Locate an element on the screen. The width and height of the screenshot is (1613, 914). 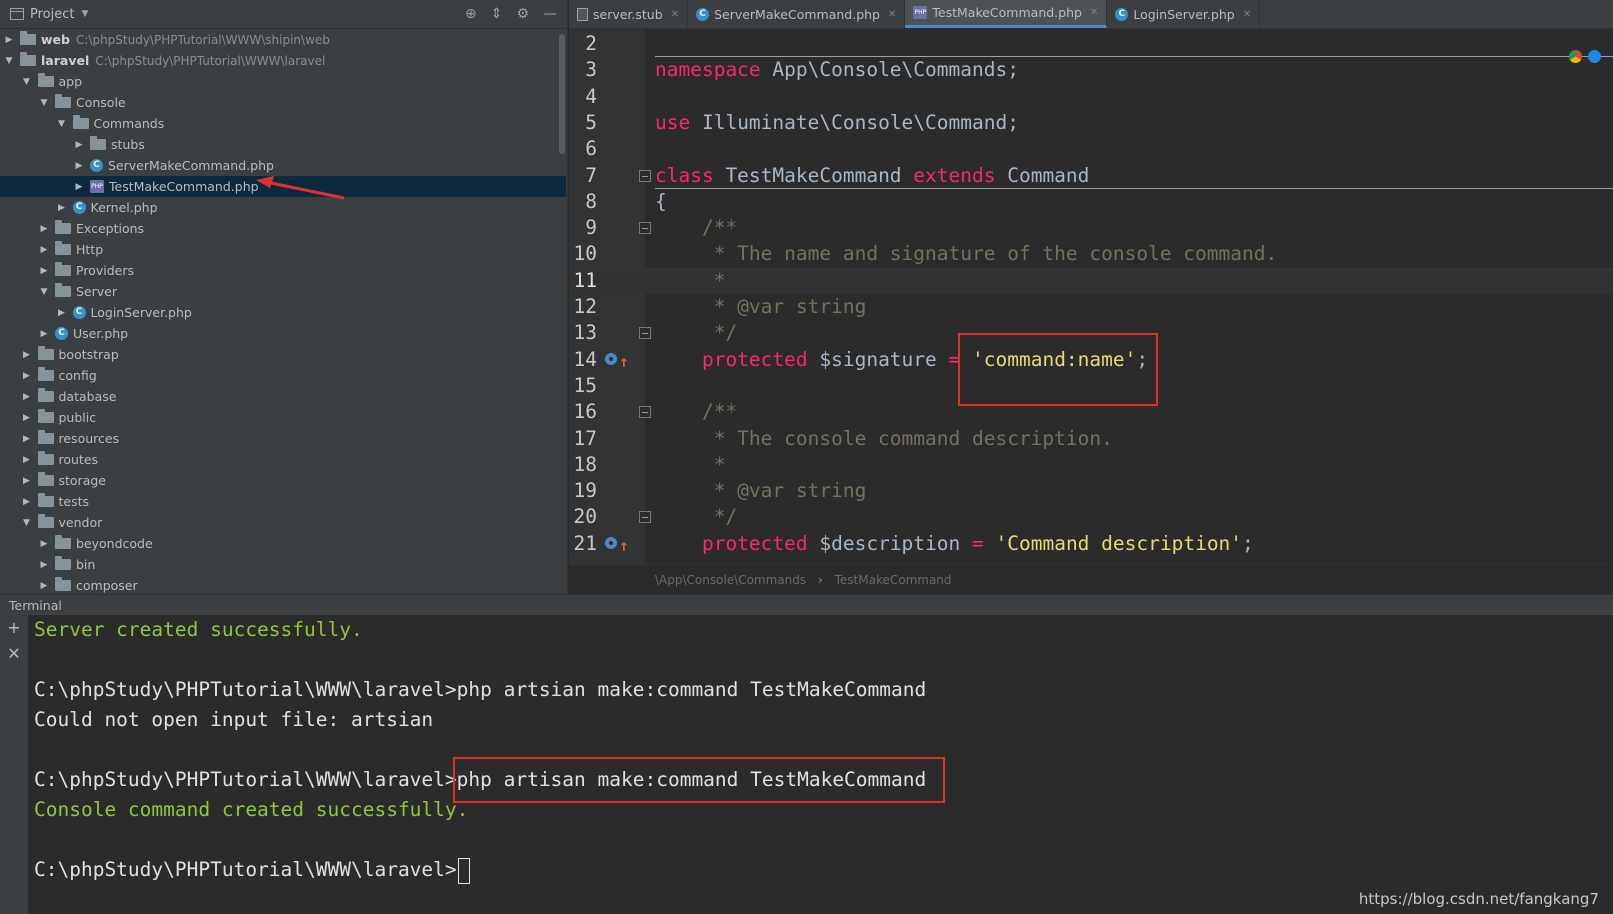
close-icon: ✕ is located at coordinates (14, 654).